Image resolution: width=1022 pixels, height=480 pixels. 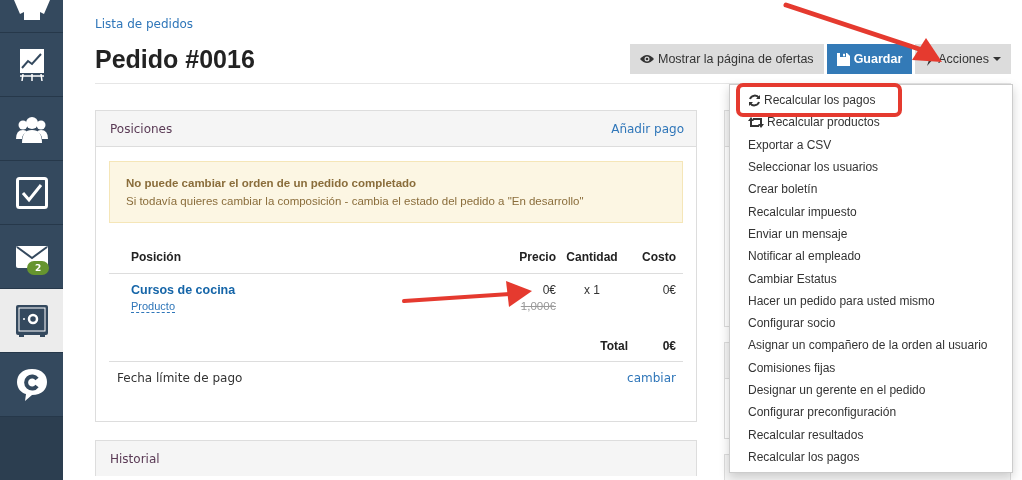 What do you see at coordinates (871, 144) in the screenshot?
I see `menu-item: Exportar a CSV` at bounding box center [871, 144].